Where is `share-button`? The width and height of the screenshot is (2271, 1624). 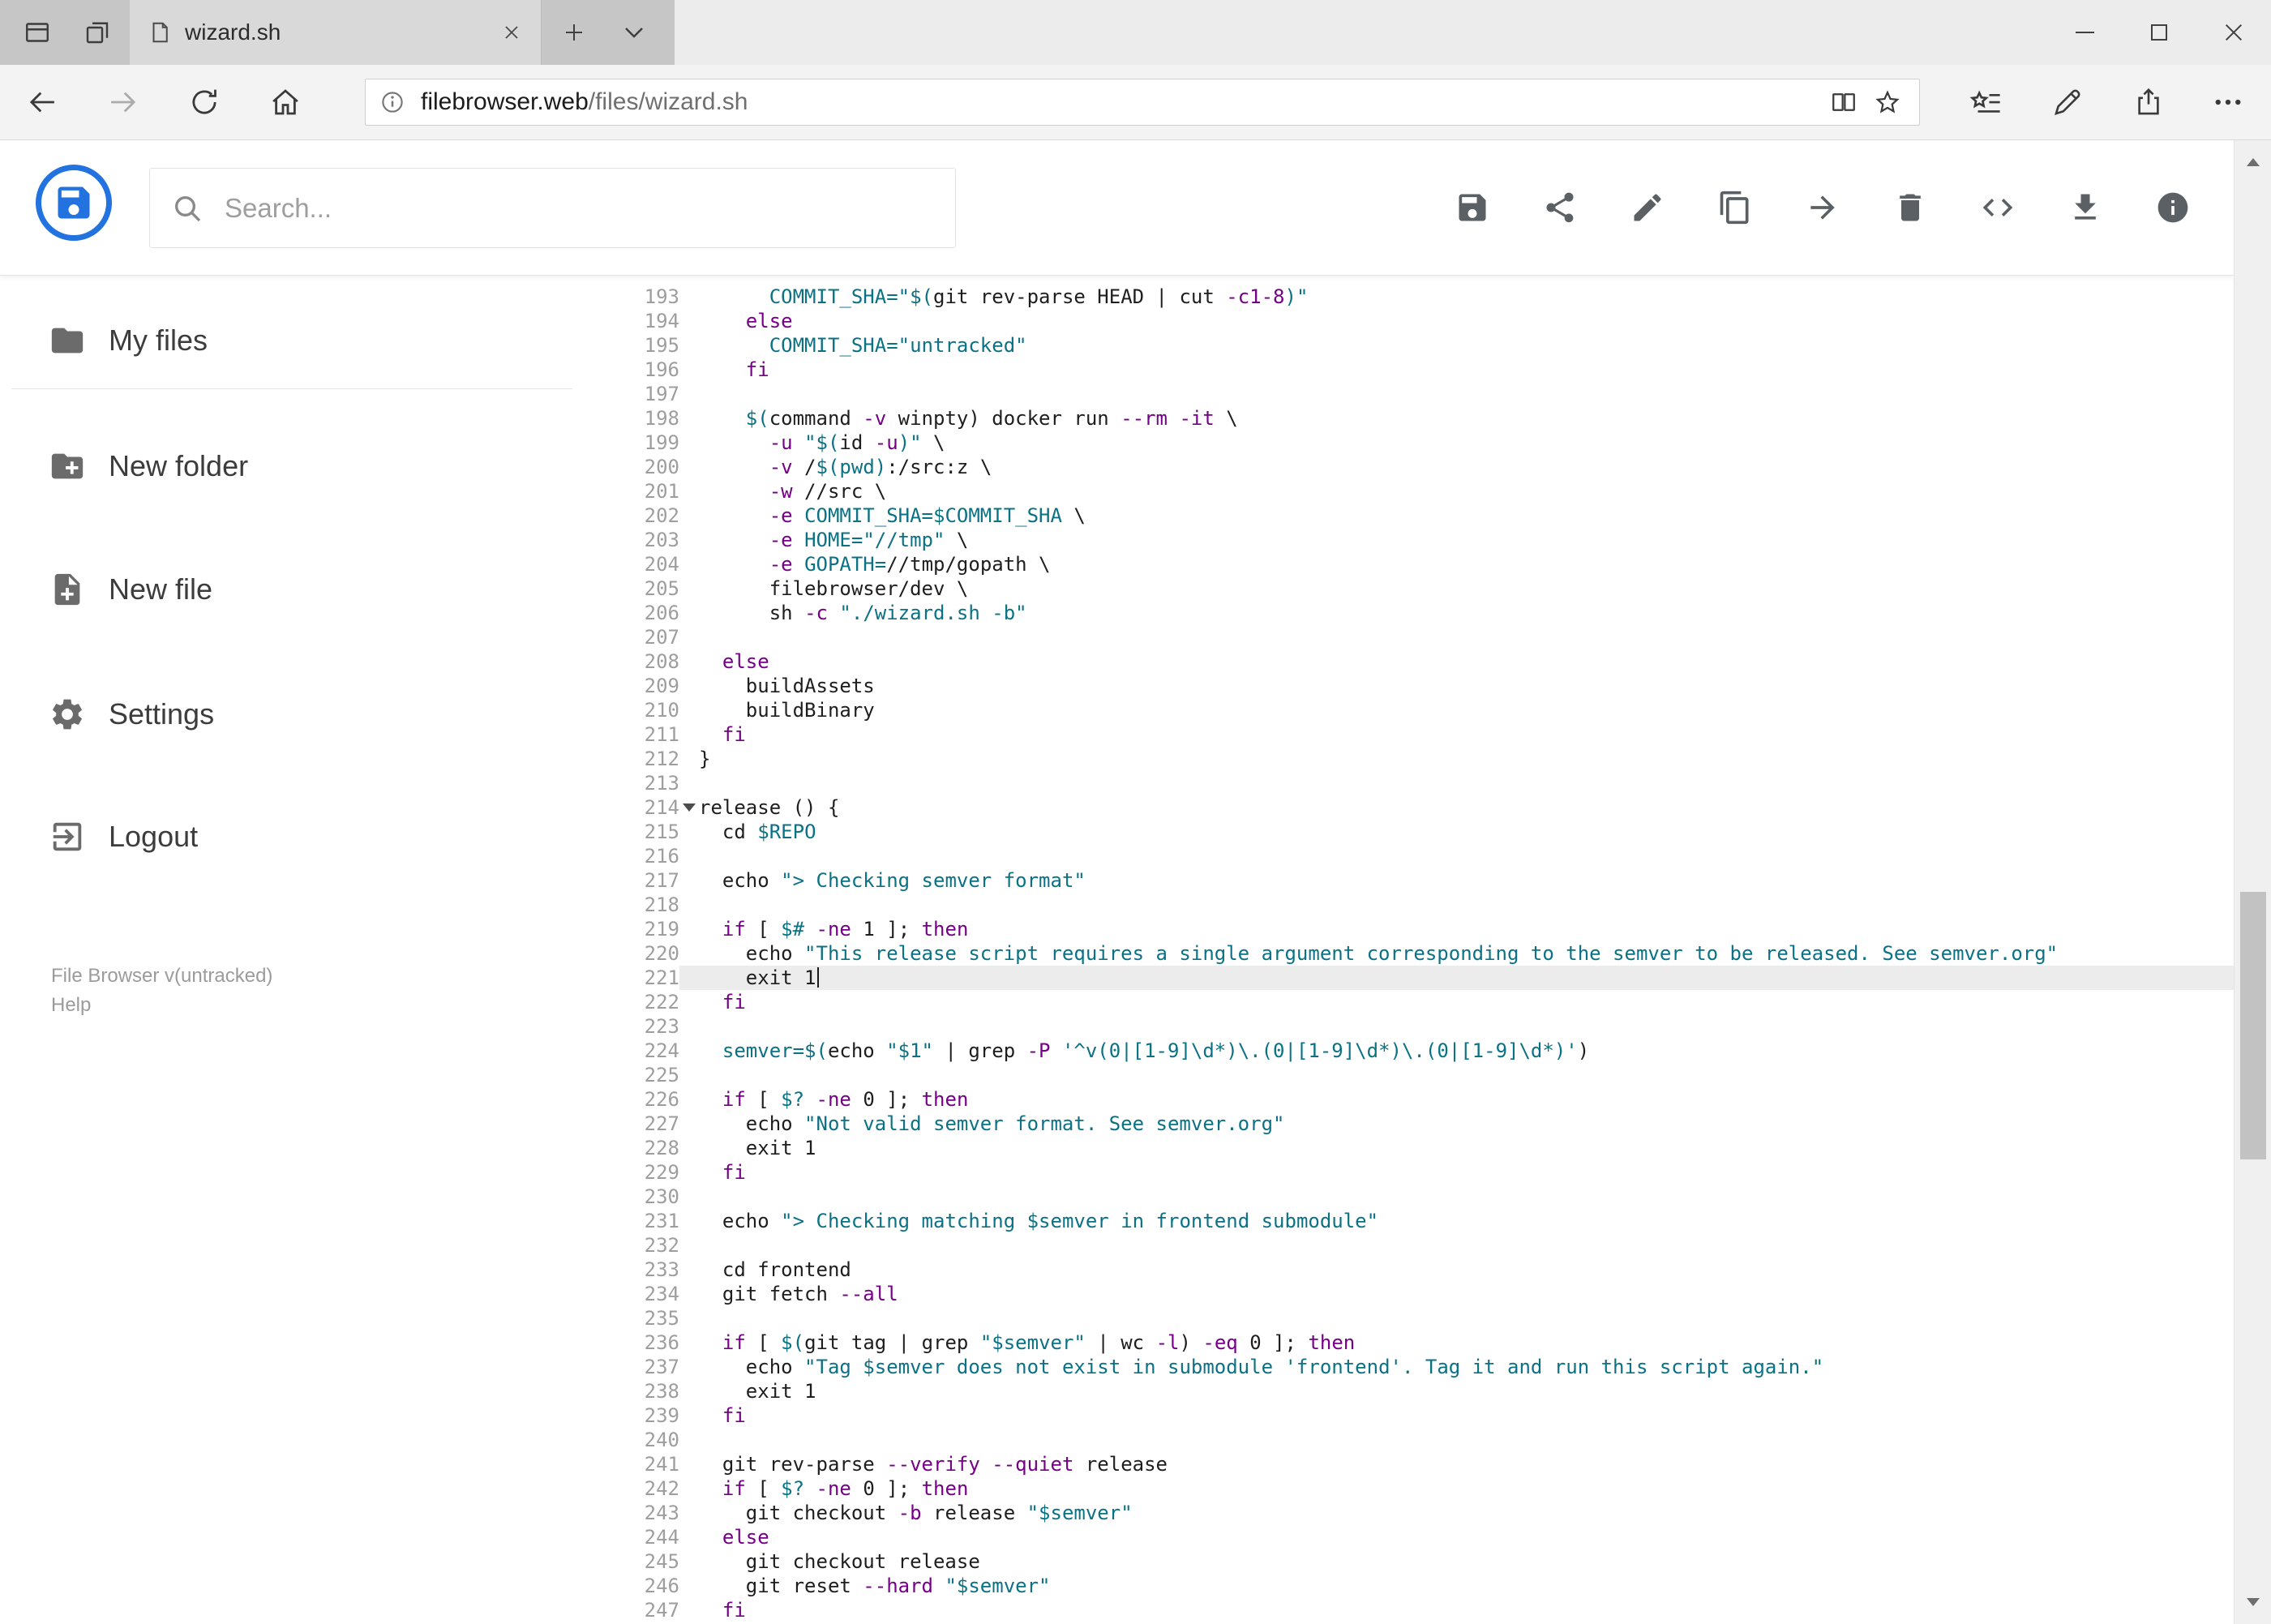
share-button is located at coordinates (1560, 208).